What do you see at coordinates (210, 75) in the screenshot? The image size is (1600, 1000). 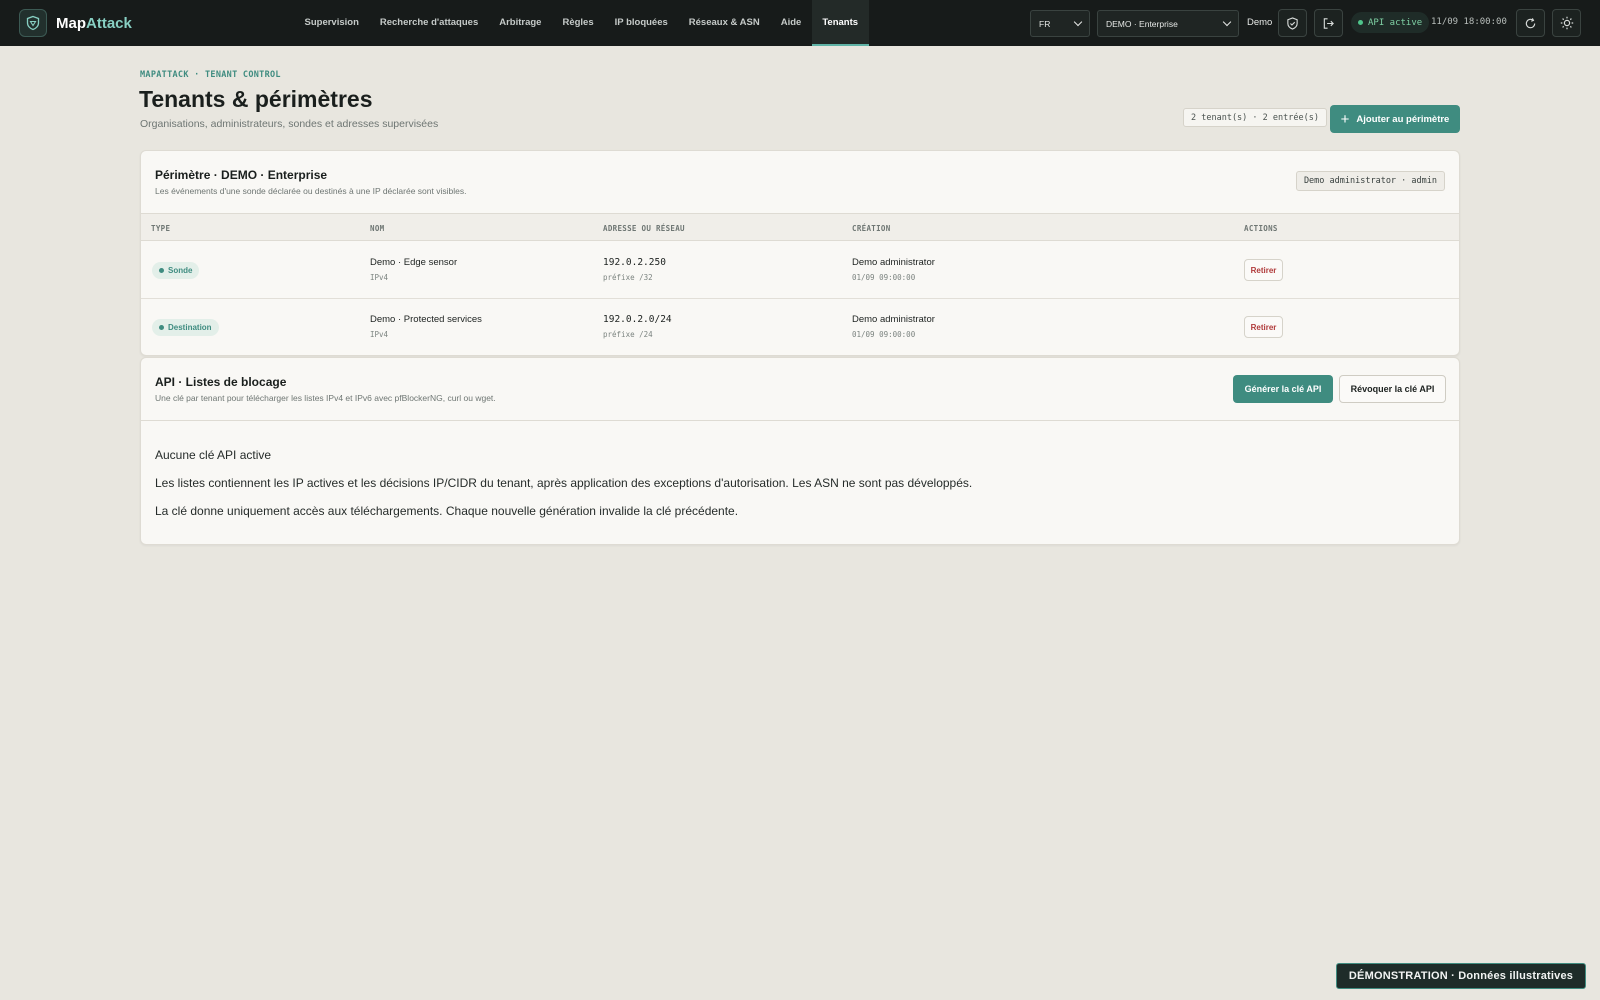 I see `page-eyebrow: MAPATTACK · TENANT CONTROL` at bounding box center [210, 75].